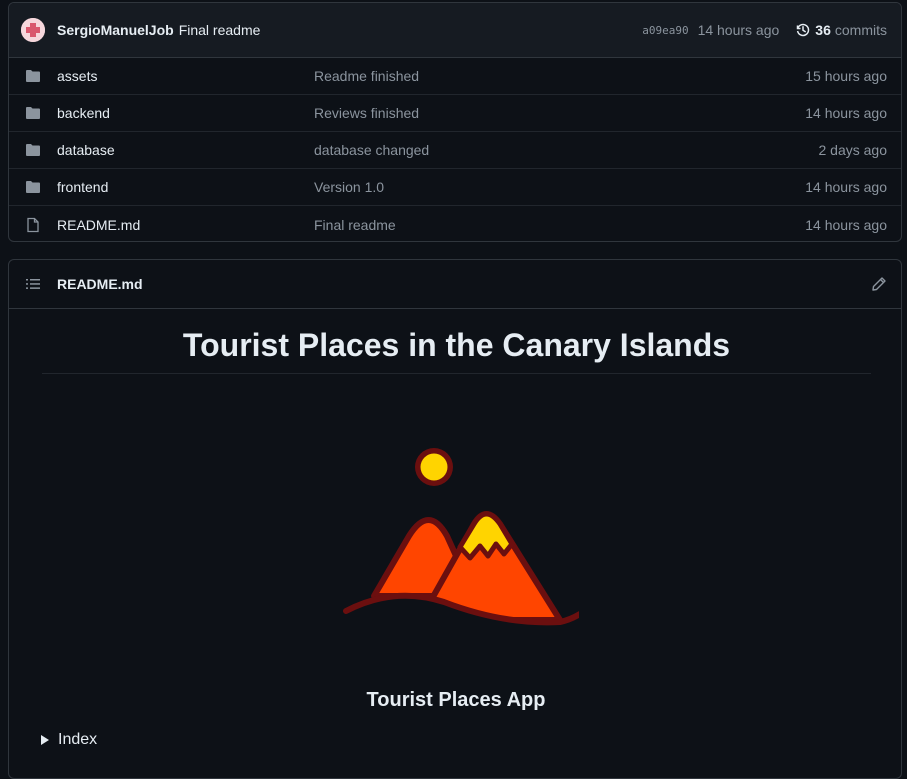 The image size is (907, 779). I want to click on avatar, so click(33, 30).